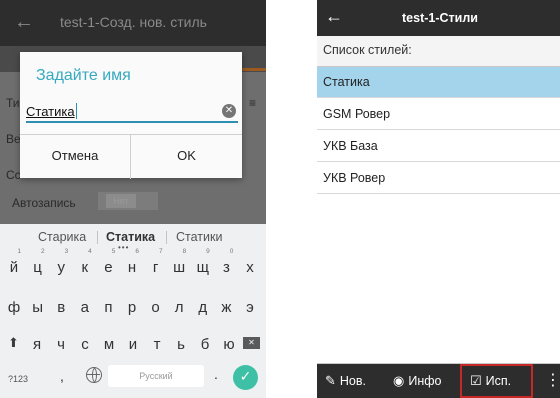  I want to click on key-label: е, so click(108, 267).